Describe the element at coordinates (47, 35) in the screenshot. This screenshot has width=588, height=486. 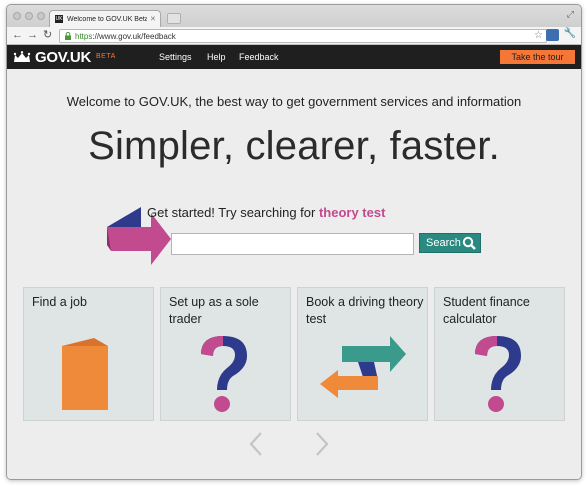
I see `reload-icon: ↻` at that location.